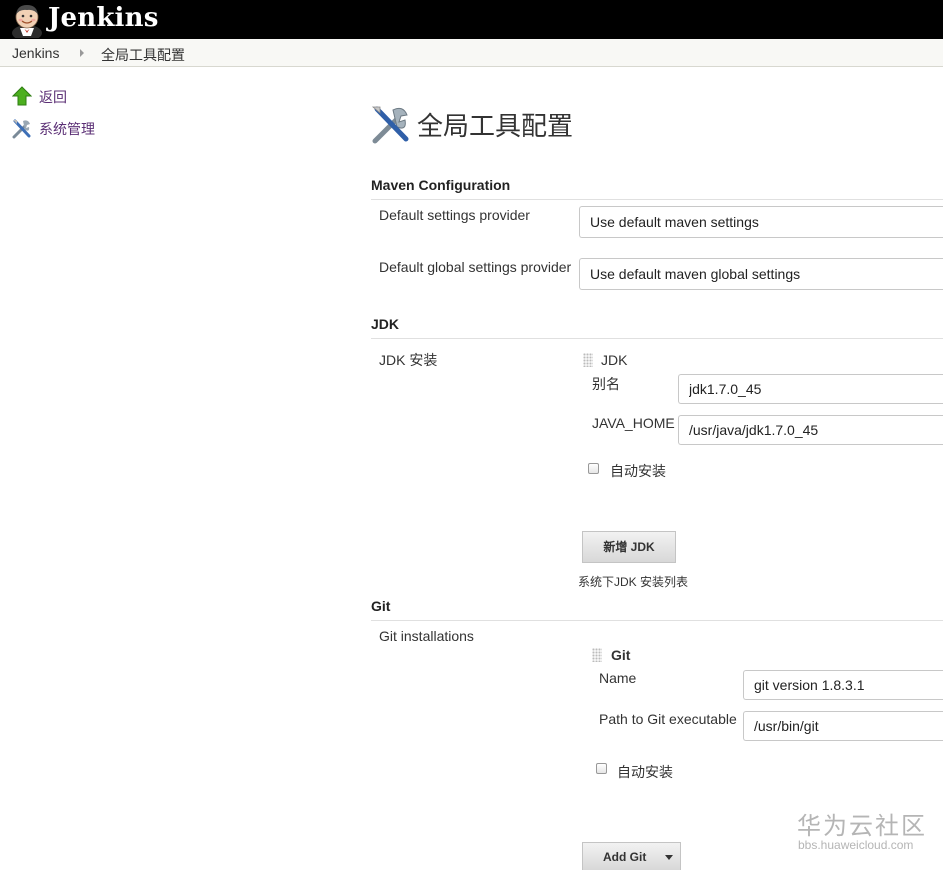 The height and width of the screenshot is (871, 943). What do you see at coordinates (381, 606) in the screenshot?
I see `git-section-title: Git` at bounding box center [381, 606].